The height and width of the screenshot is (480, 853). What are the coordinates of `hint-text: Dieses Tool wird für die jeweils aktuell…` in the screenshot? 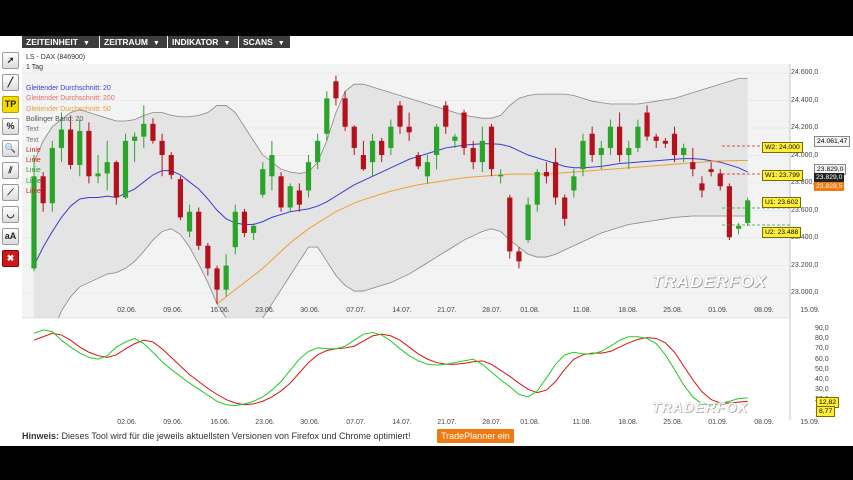 It's located at (235, 436).